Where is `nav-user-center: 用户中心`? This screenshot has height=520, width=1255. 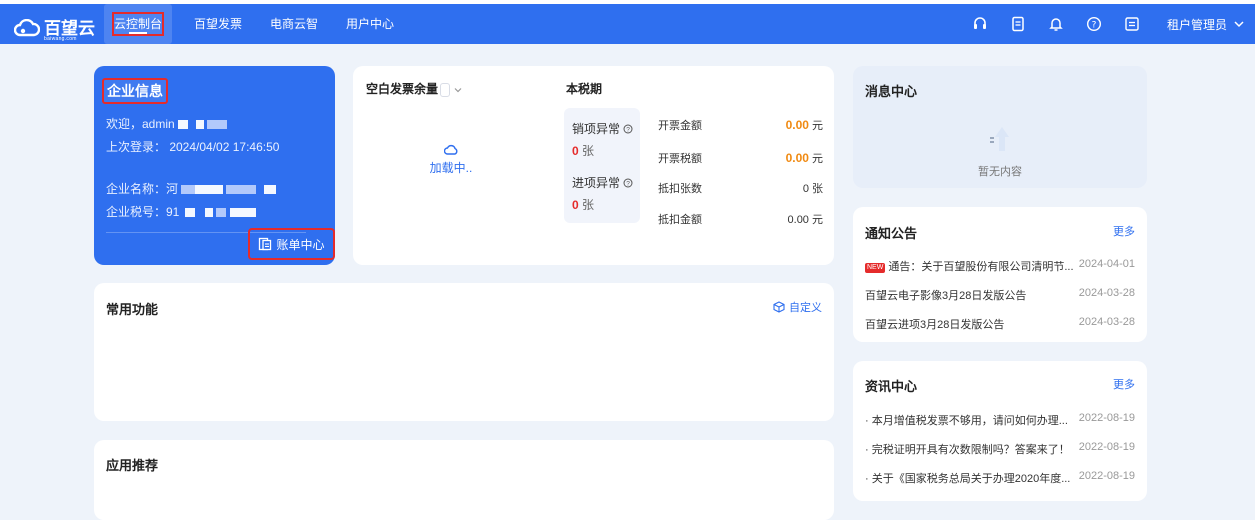
nav-user-center: 用户中心 is located at coordinates (370, 24).